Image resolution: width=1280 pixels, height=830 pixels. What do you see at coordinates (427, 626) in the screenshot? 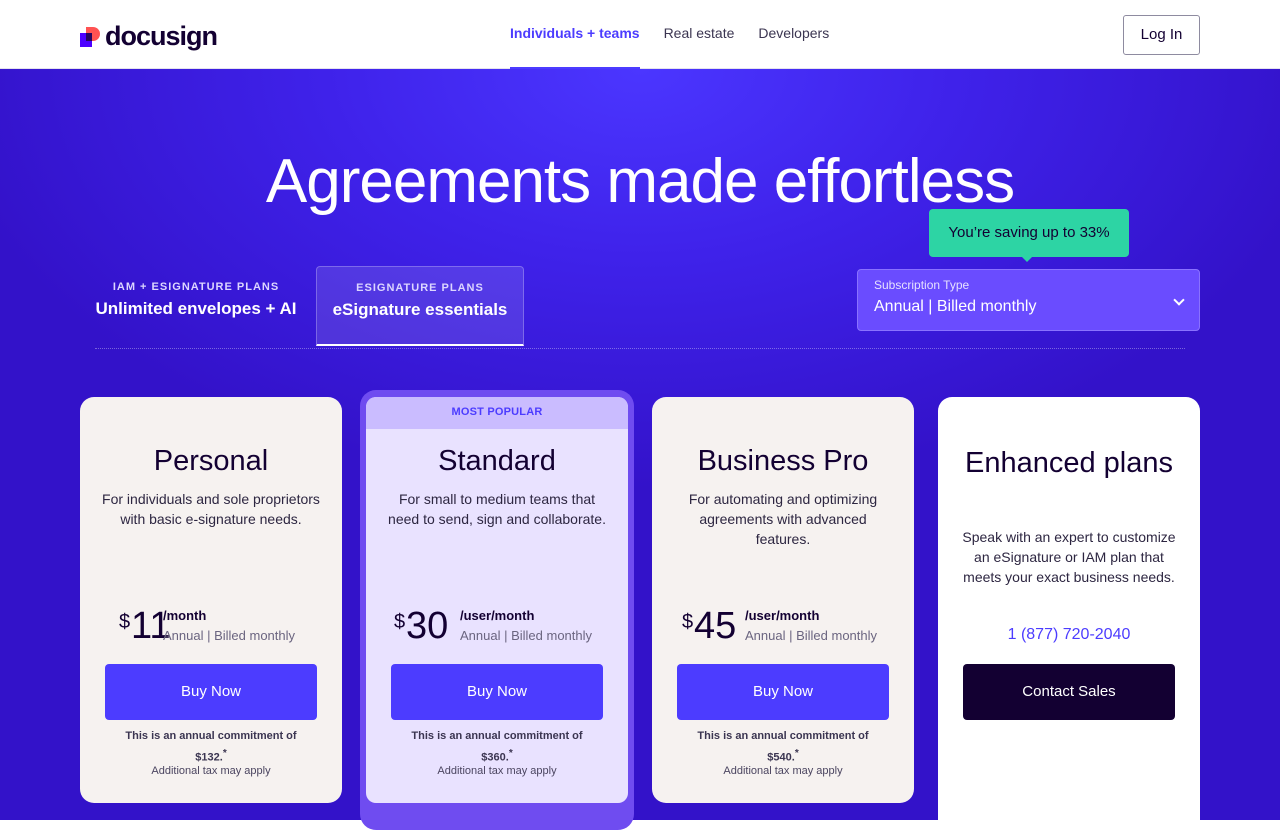
I see `price-amount: 30` at bounding box center [427, 626].